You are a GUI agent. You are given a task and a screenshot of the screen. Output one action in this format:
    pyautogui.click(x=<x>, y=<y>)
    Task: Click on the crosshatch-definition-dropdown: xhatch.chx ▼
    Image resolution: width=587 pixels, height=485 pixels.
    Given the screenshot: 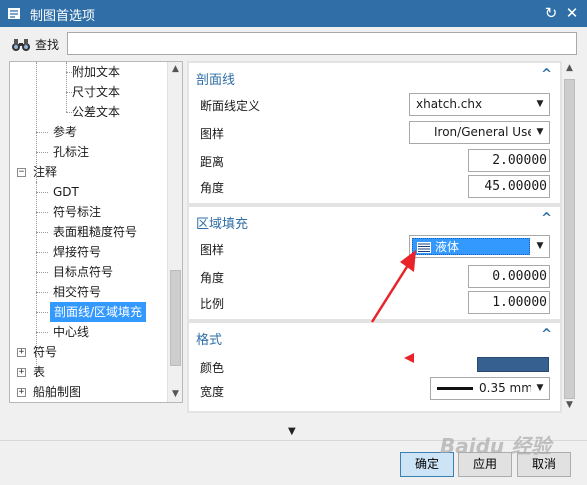 What is the action you would take?
    pyautogui.click(x=479, y=104)
    